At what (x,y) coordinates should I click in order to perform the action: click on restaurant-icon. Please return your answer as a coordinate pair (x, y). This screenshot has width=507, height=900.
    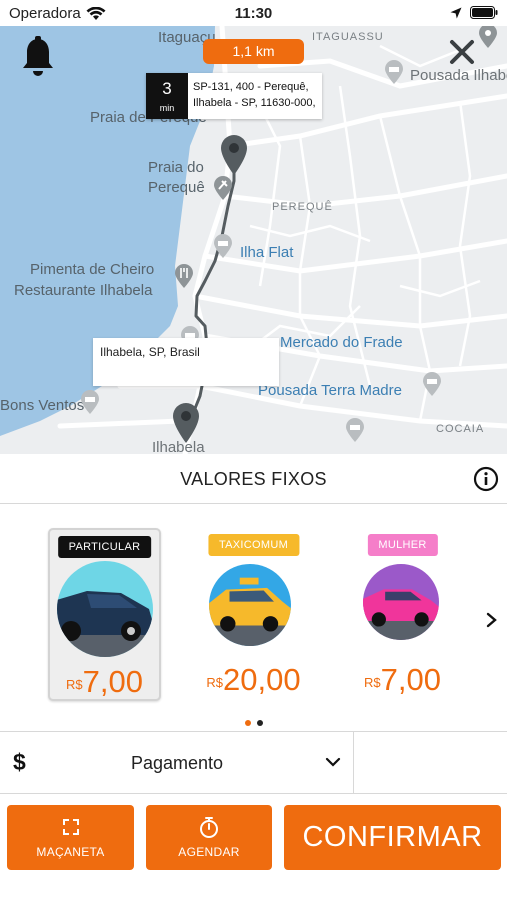
    Looking at the image, I should click on (184, 276).